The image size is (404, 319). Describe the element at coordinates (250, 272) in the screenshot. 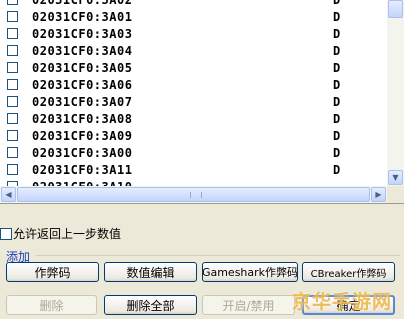

I see `gameshark-button: Gameshark作弊码` at that location.